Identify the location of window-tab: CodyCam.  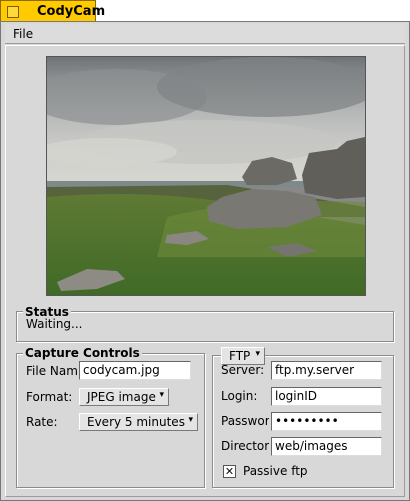
(52, 10).